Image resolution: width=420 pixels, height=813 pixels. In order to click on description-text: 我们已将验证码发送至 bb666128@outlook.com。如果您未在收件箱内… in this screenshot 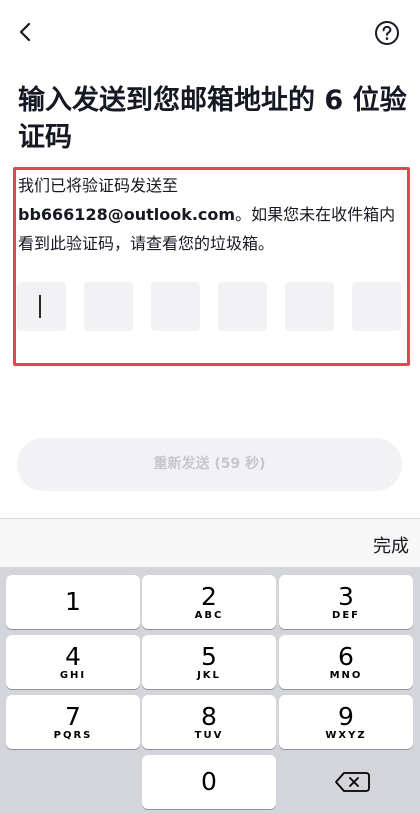, I will do `click(213, 214)`.